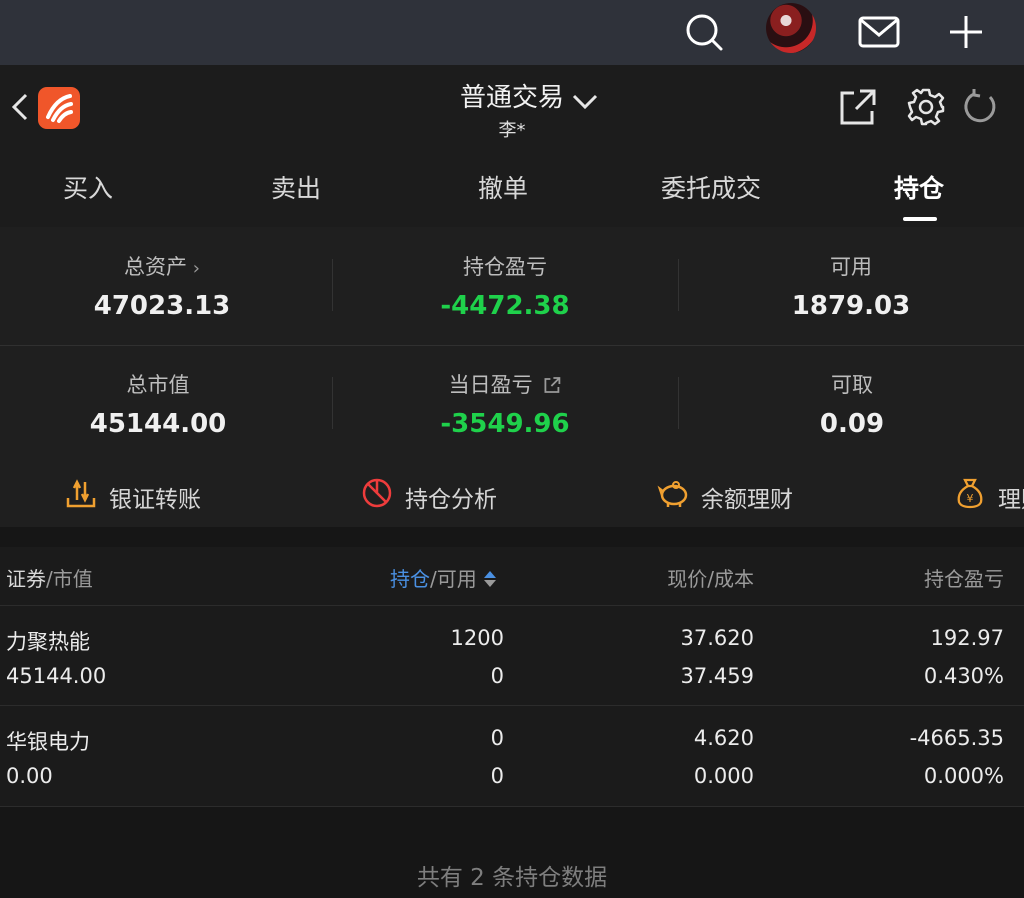 The height and width of the screenshot is (898, 1024). I want to click on piggy-bank-icon, so click(672, 494).